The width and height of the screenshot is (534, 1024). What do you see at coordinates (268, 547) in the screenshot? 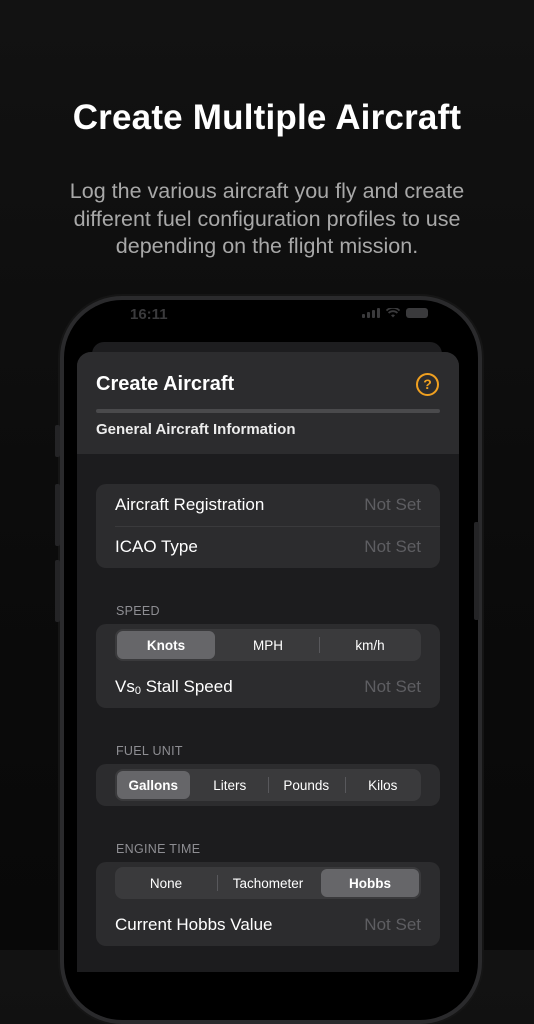
I see `icao-type-row: ICAO Type Not Set` at bounding box center [268, 547].